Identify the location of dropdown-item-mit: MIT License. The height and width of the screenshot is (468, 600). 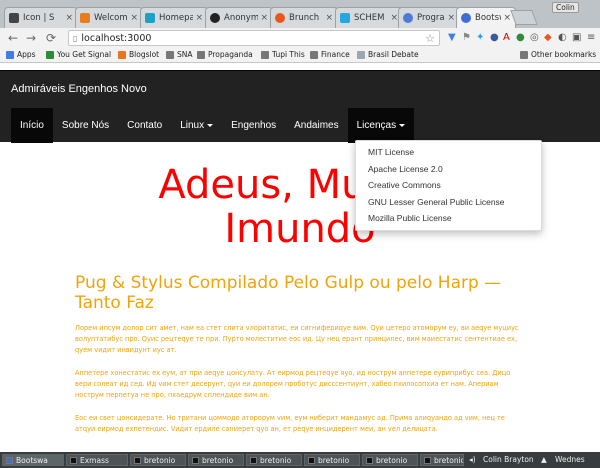
(448, 152).